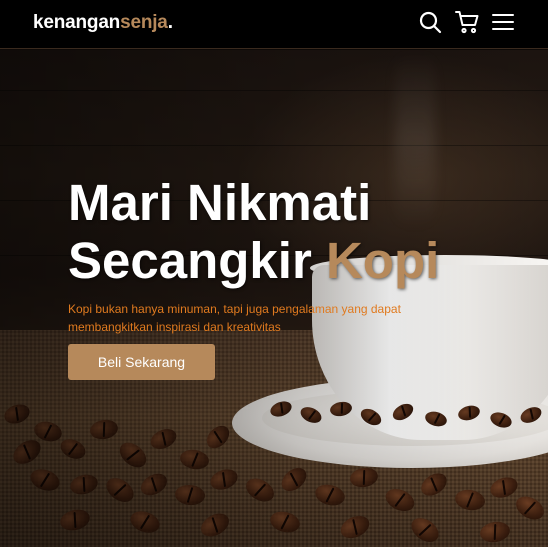 This screenshot has height=547, width=548. What do you see at coordinates (144, 22) in the screenshot?
I see `brand-name-part2: senja` at bounding box center [144, 22].